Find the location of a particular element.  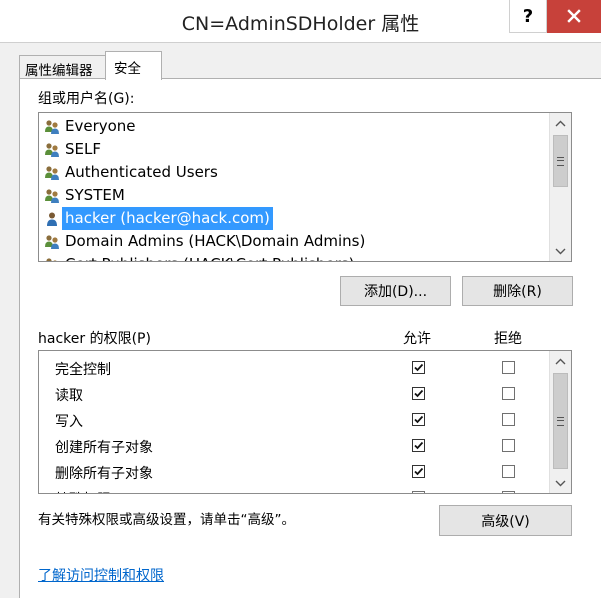

group-name: Cert Publishers (HACK\Cert Publishers) is located at coordinates (210, 257).